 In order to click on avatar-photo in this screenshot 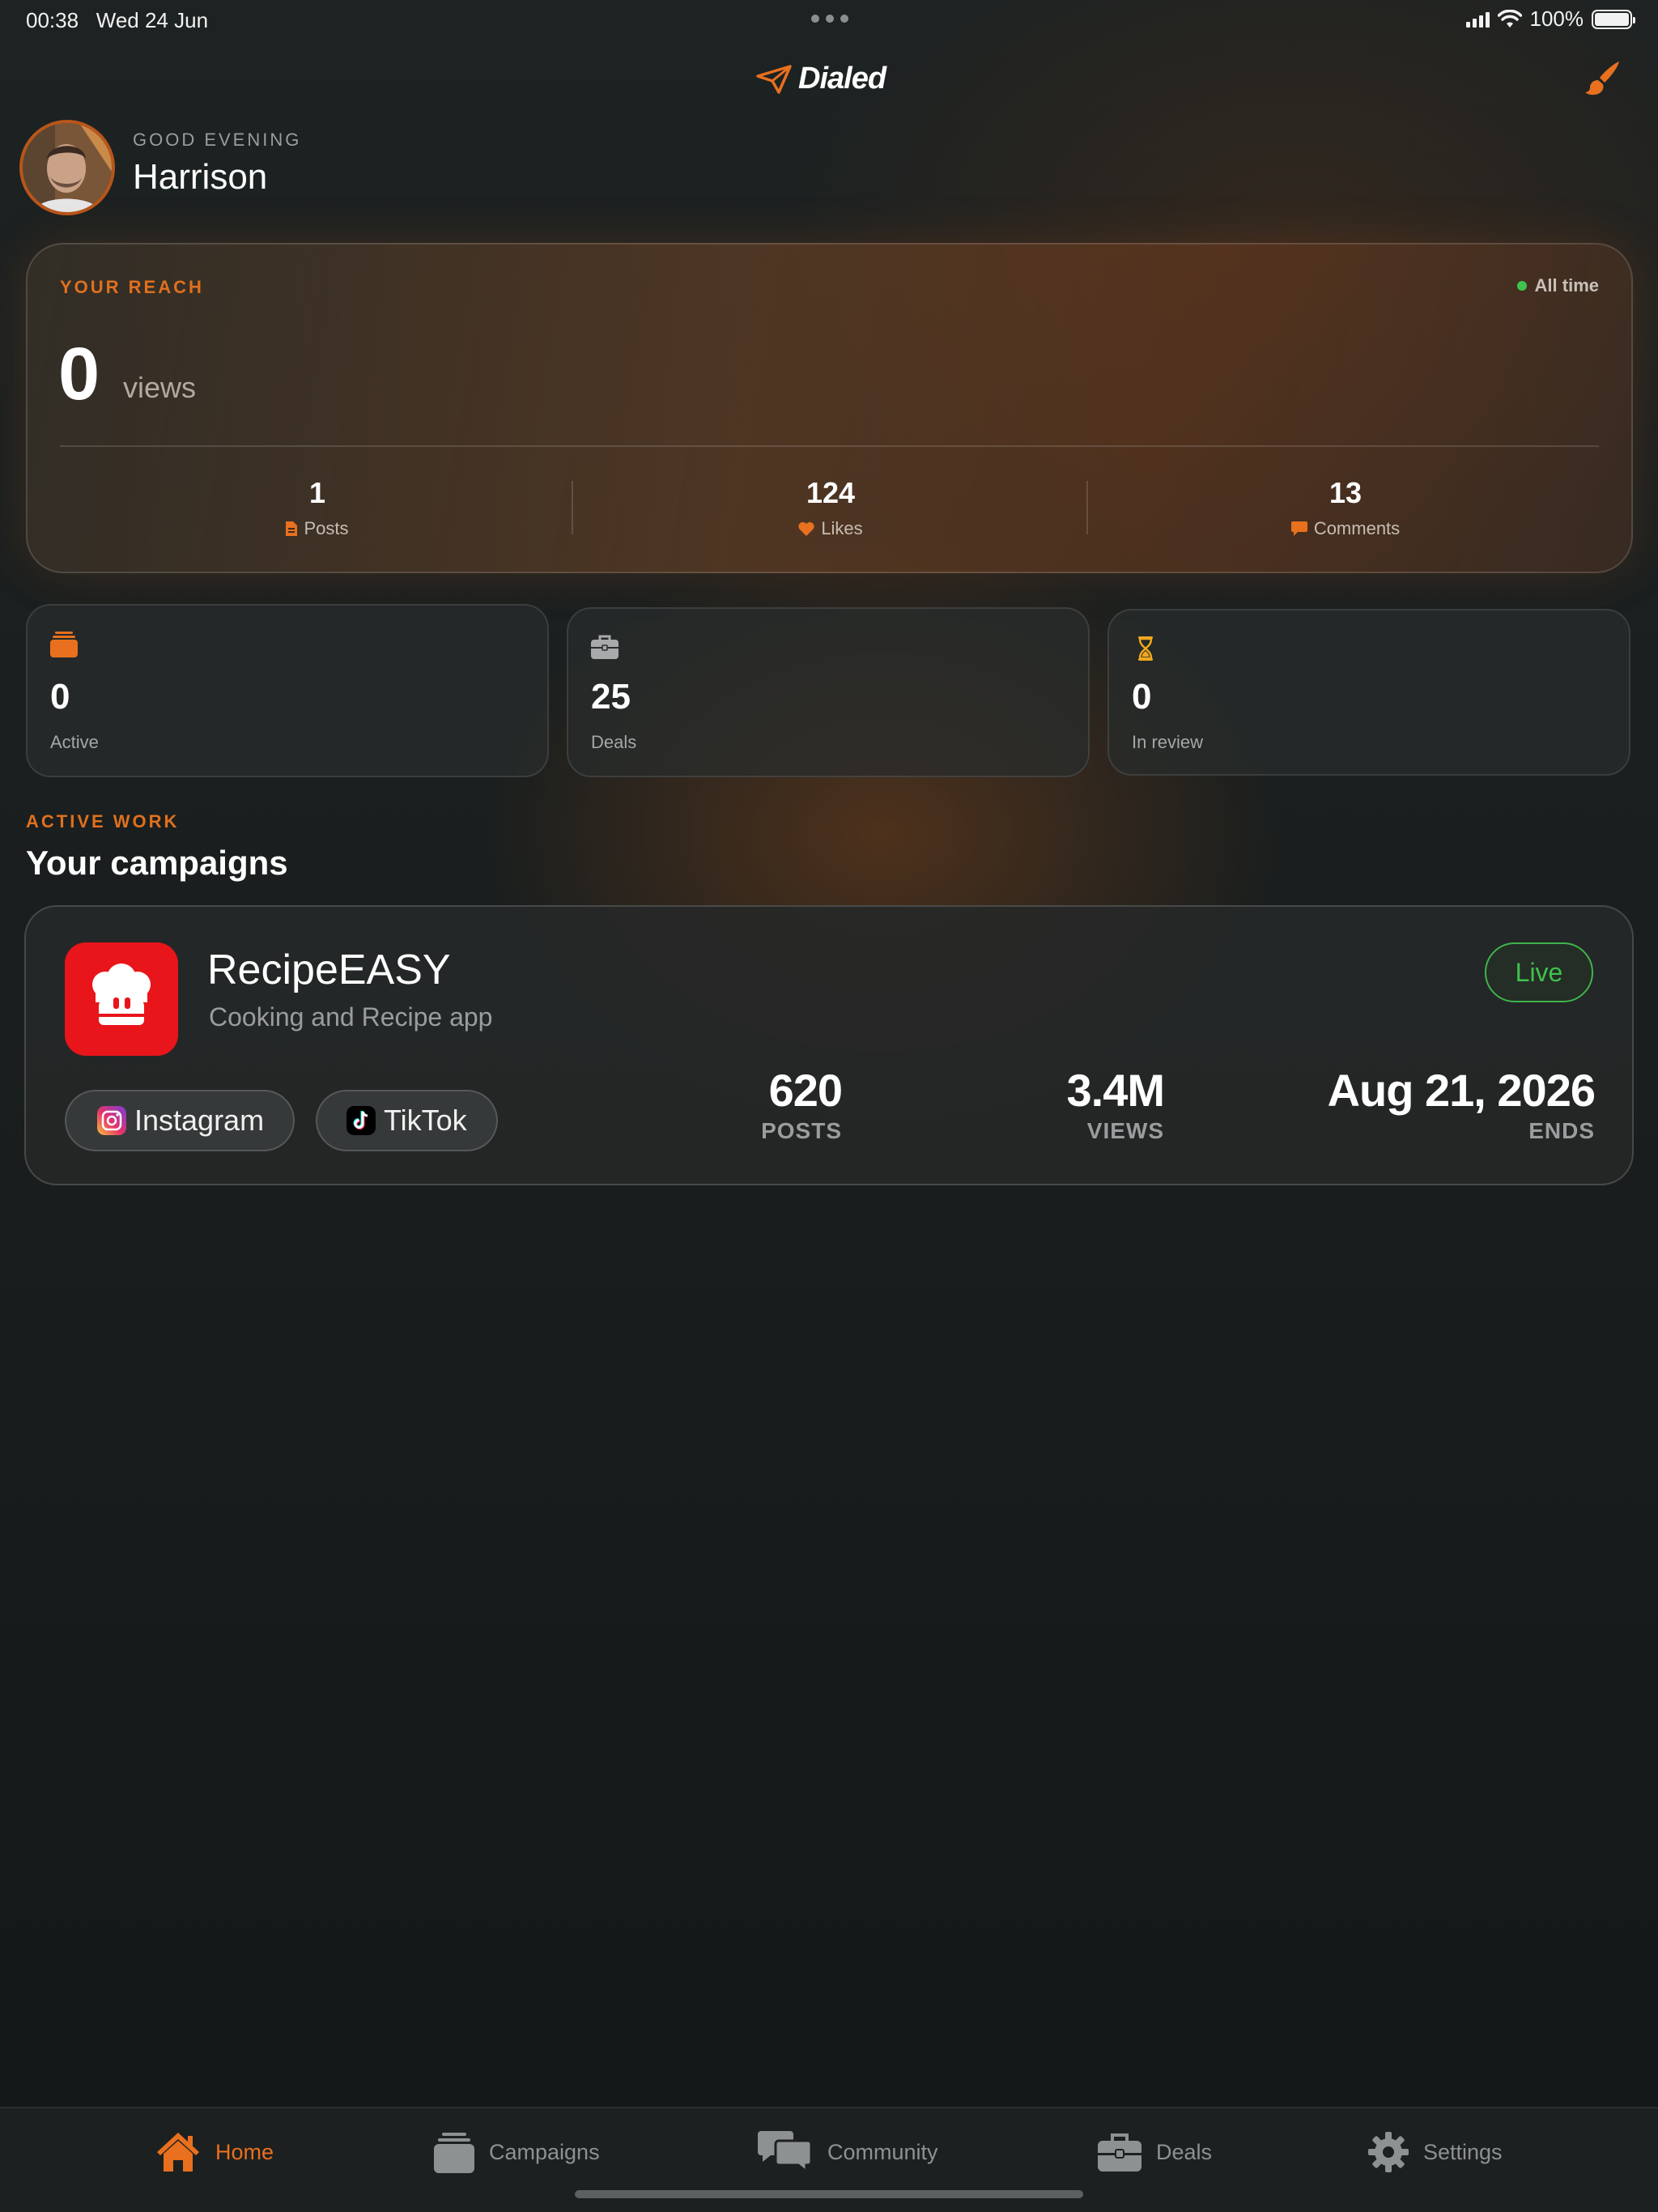, I will do `click(67, 167)`.